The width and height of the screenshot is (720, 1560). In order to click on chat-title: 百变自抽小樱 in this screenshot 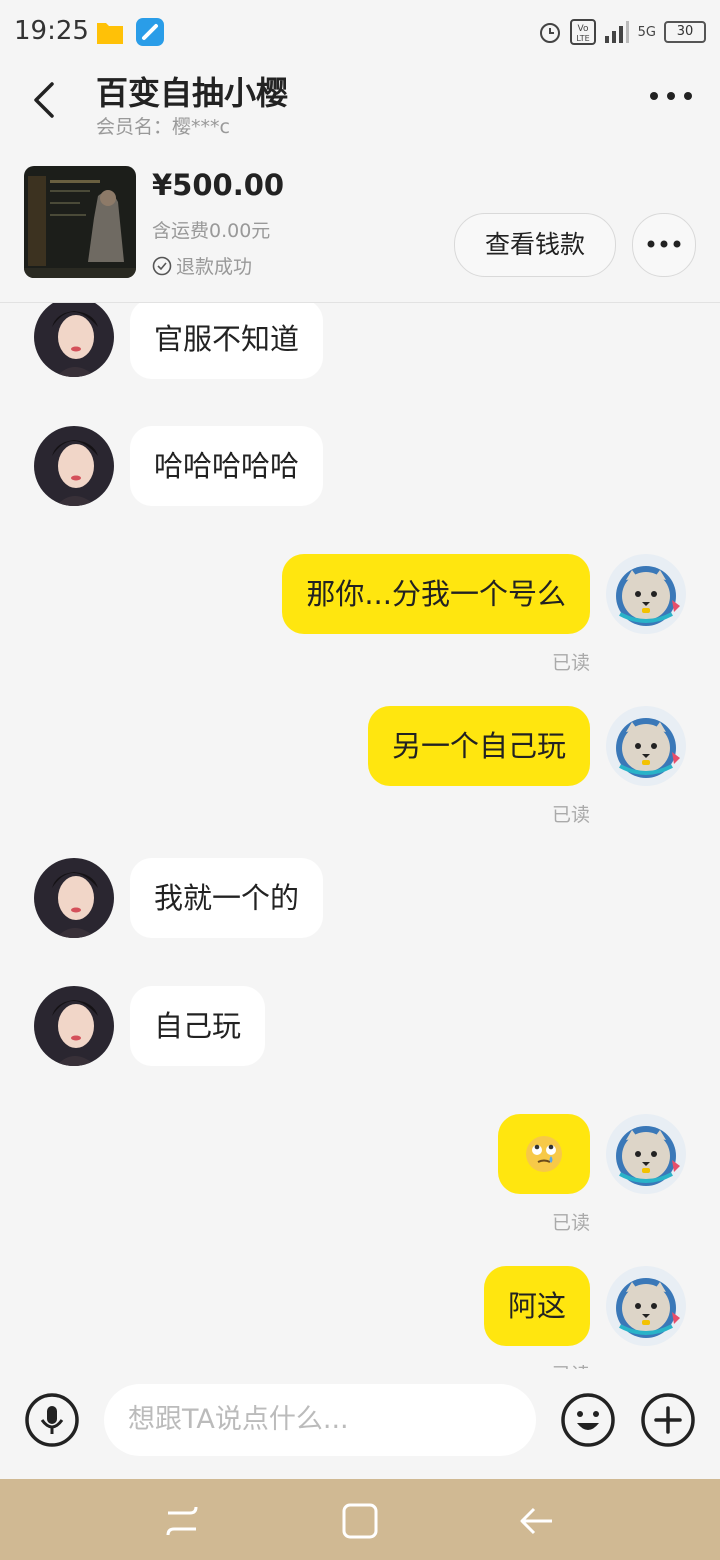, I will do `click(192, 93)`.